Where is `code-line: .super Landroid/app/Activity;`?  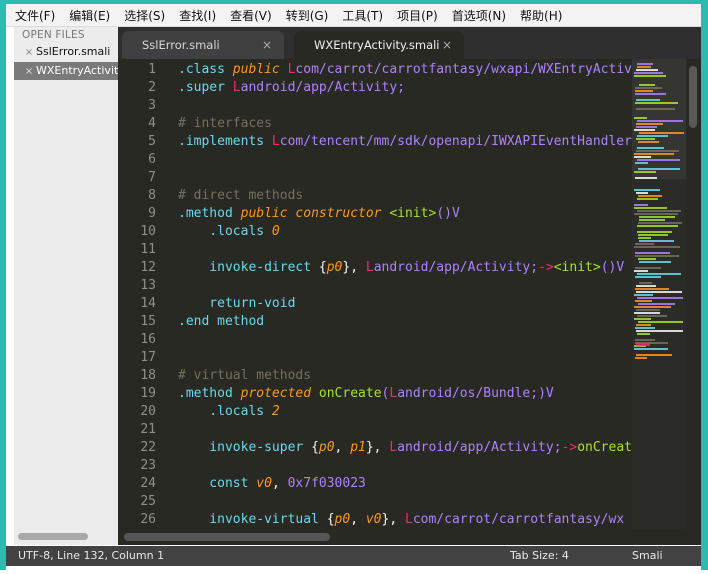
code-line: .super Landroid/app/Activity; is located at coordinates (291, 88).